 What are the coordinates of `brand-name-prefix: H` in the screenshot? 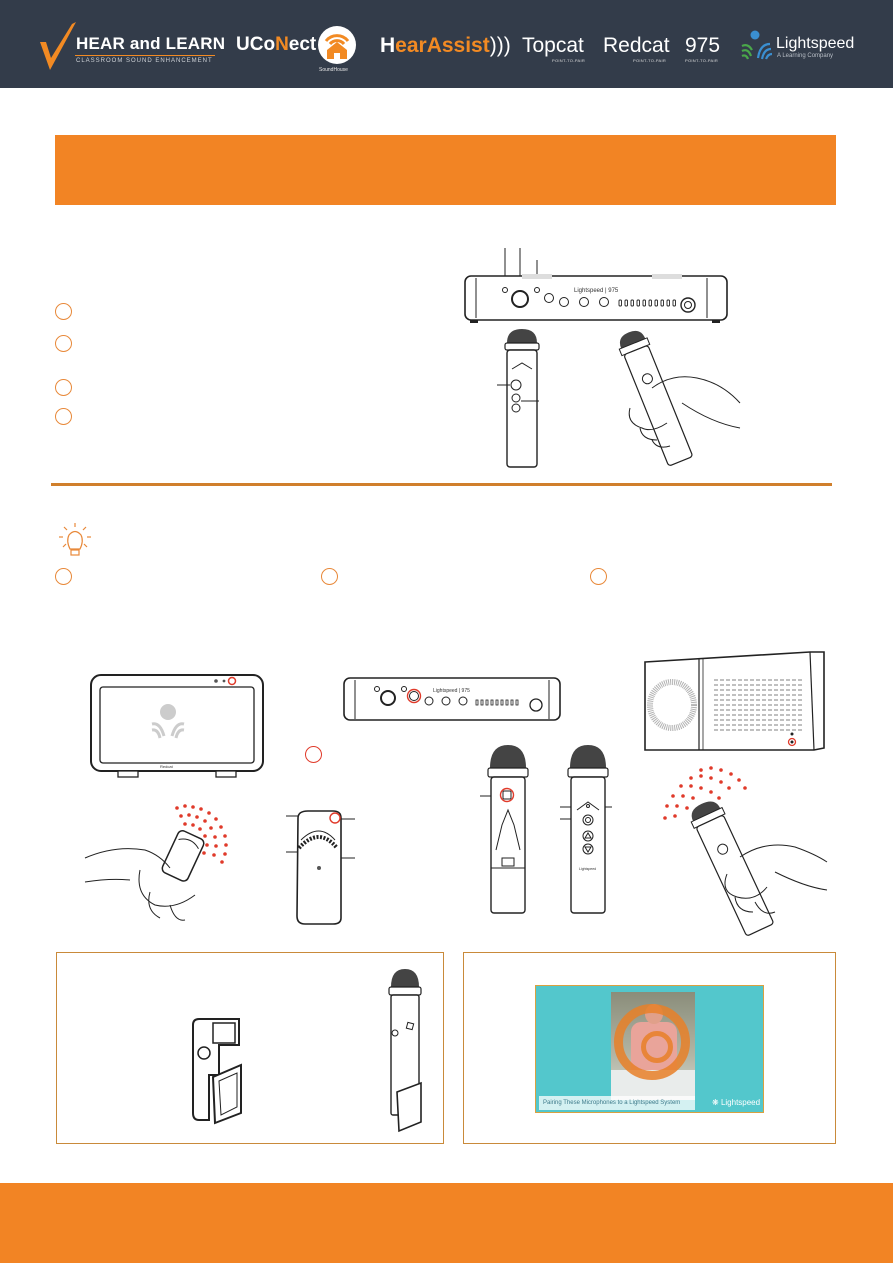 It's located at (388, 45).